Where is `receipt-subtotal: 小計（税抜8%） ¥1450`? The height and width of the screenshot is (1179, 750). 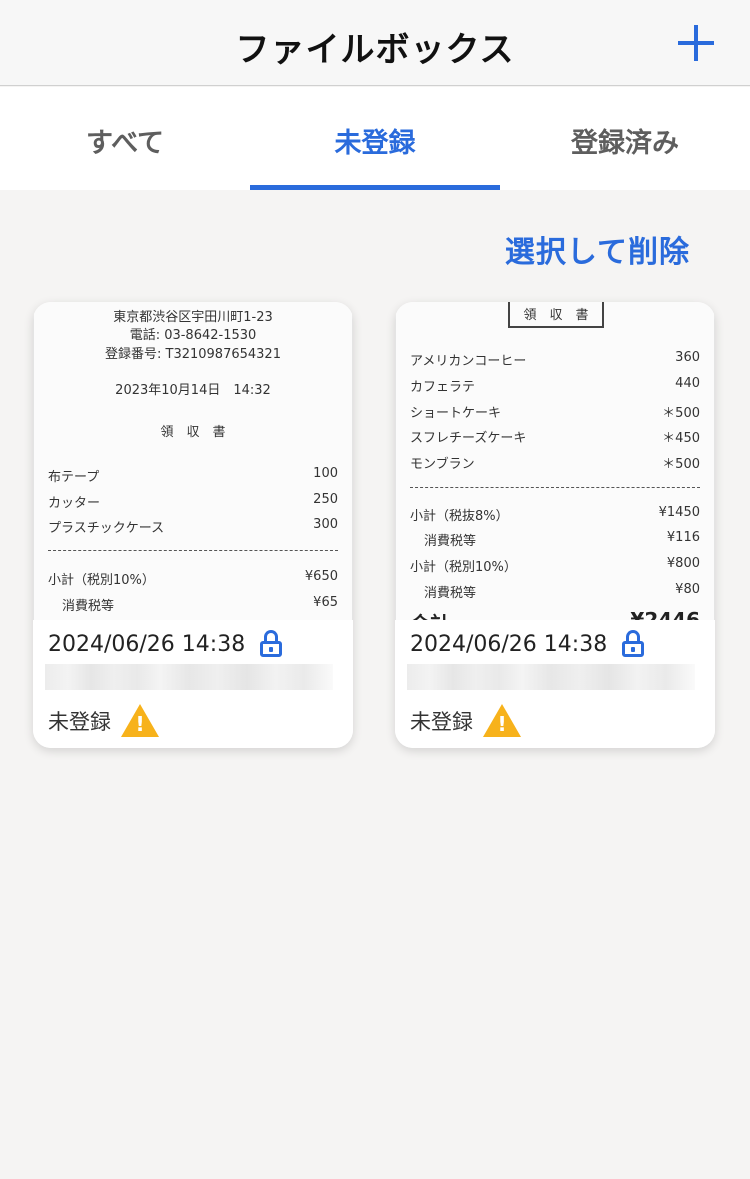
receipt-subtotal: 小計（税抜8%） ¥1450 is located at coordinates (555, 514).